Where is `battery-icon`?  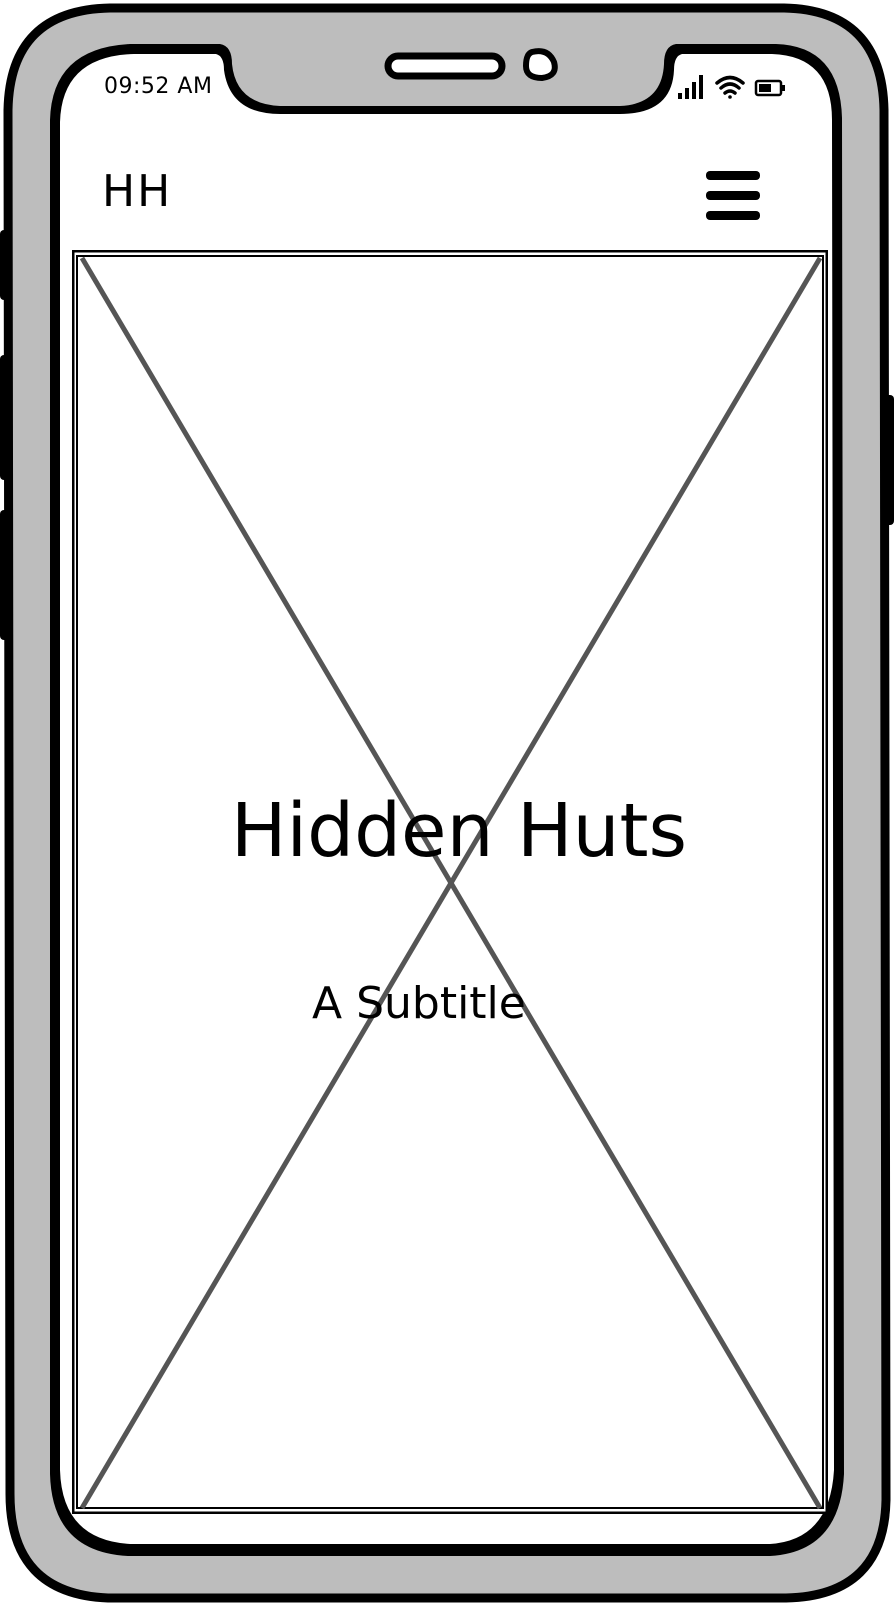
battery-icon is located at coordinates (769, 88).